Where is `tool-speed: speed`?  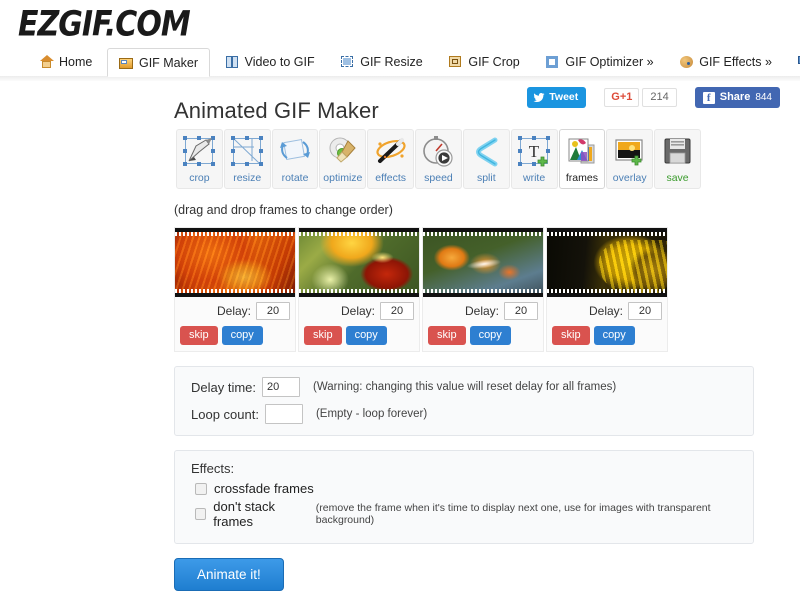 tool-speed: speed is located at coordinates (438, 159).